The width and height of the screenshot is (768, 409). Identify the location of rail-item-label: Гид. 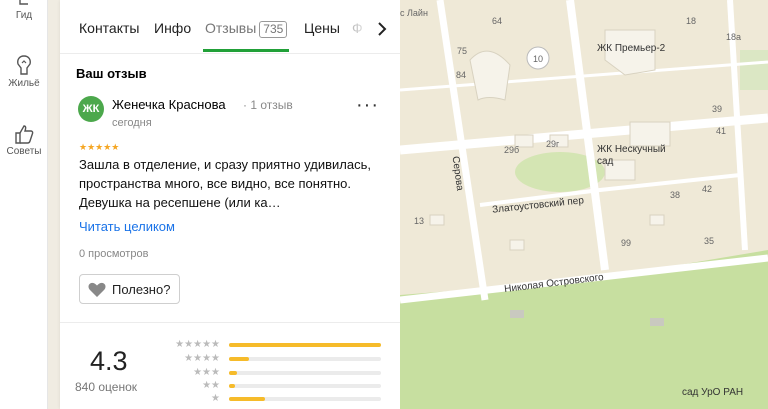
(24, 15).